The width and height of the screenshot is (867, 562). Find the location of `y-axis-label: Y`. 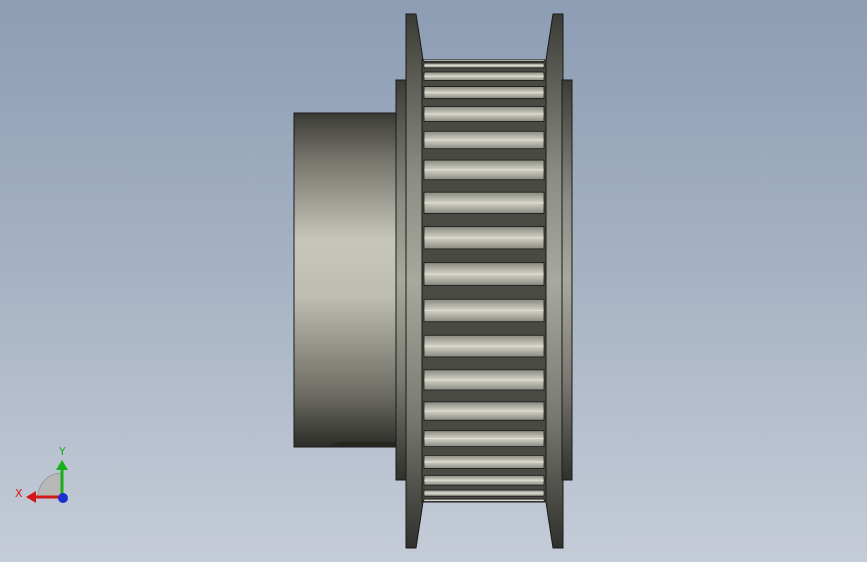

y-axis-label: Y is located at coordinates (62, 451).